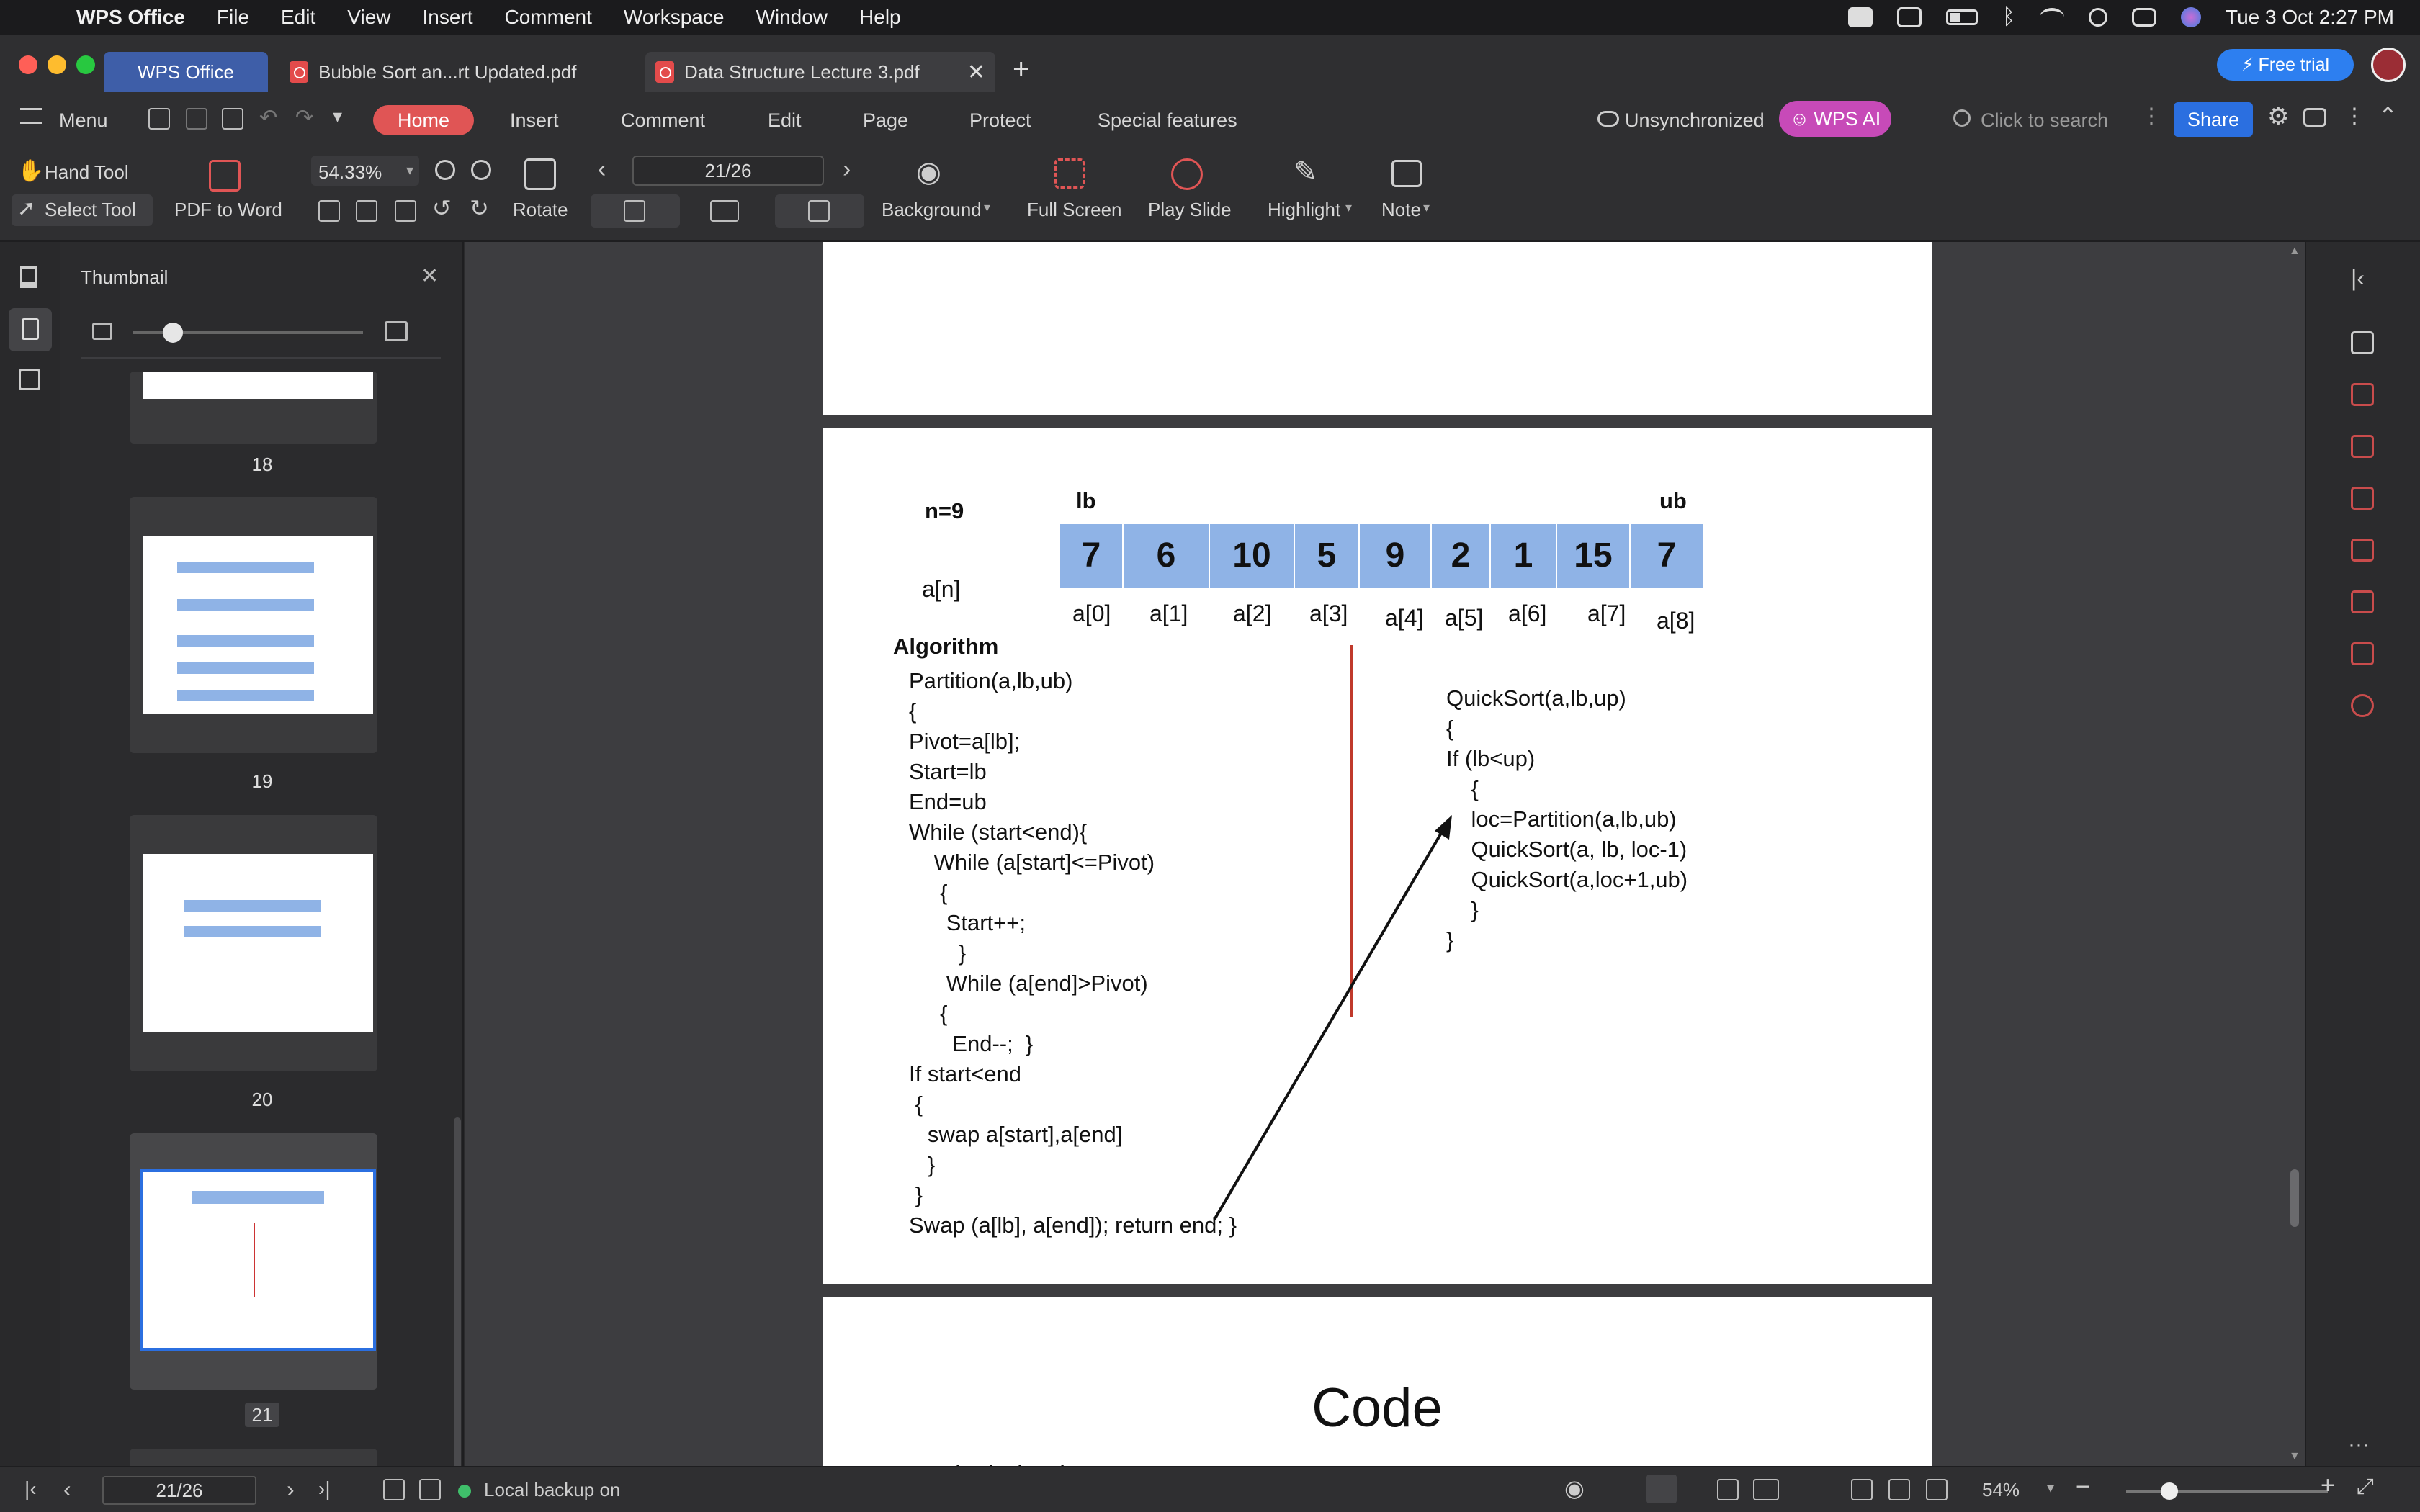 The image size is (2420, 1512). What do you see at coordinates (2294, 1456) in the screenshot?
I see `scroll-down-icon: ▼` at bounding box center [2294, 1456].